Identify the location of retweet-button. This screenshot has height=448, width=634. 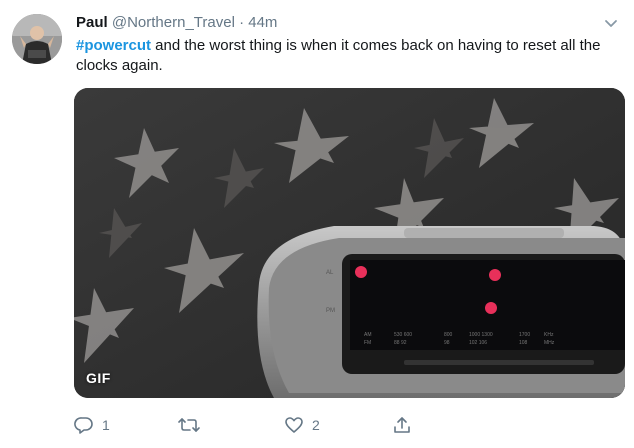
(193, 425).